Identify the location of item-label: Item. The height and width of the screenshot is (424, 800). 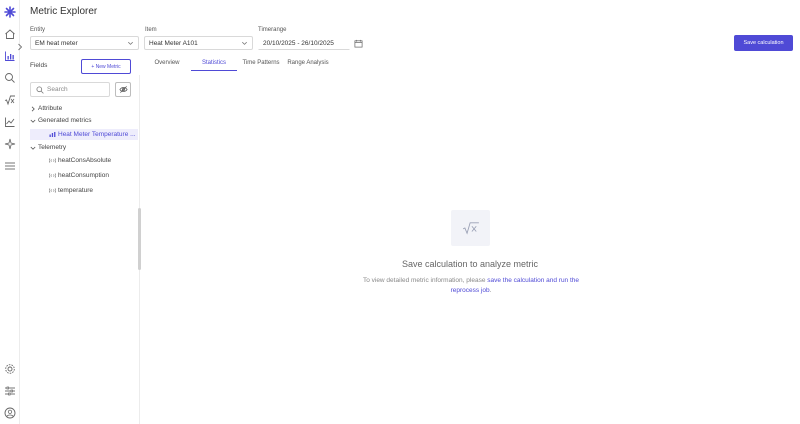
(151, 30).